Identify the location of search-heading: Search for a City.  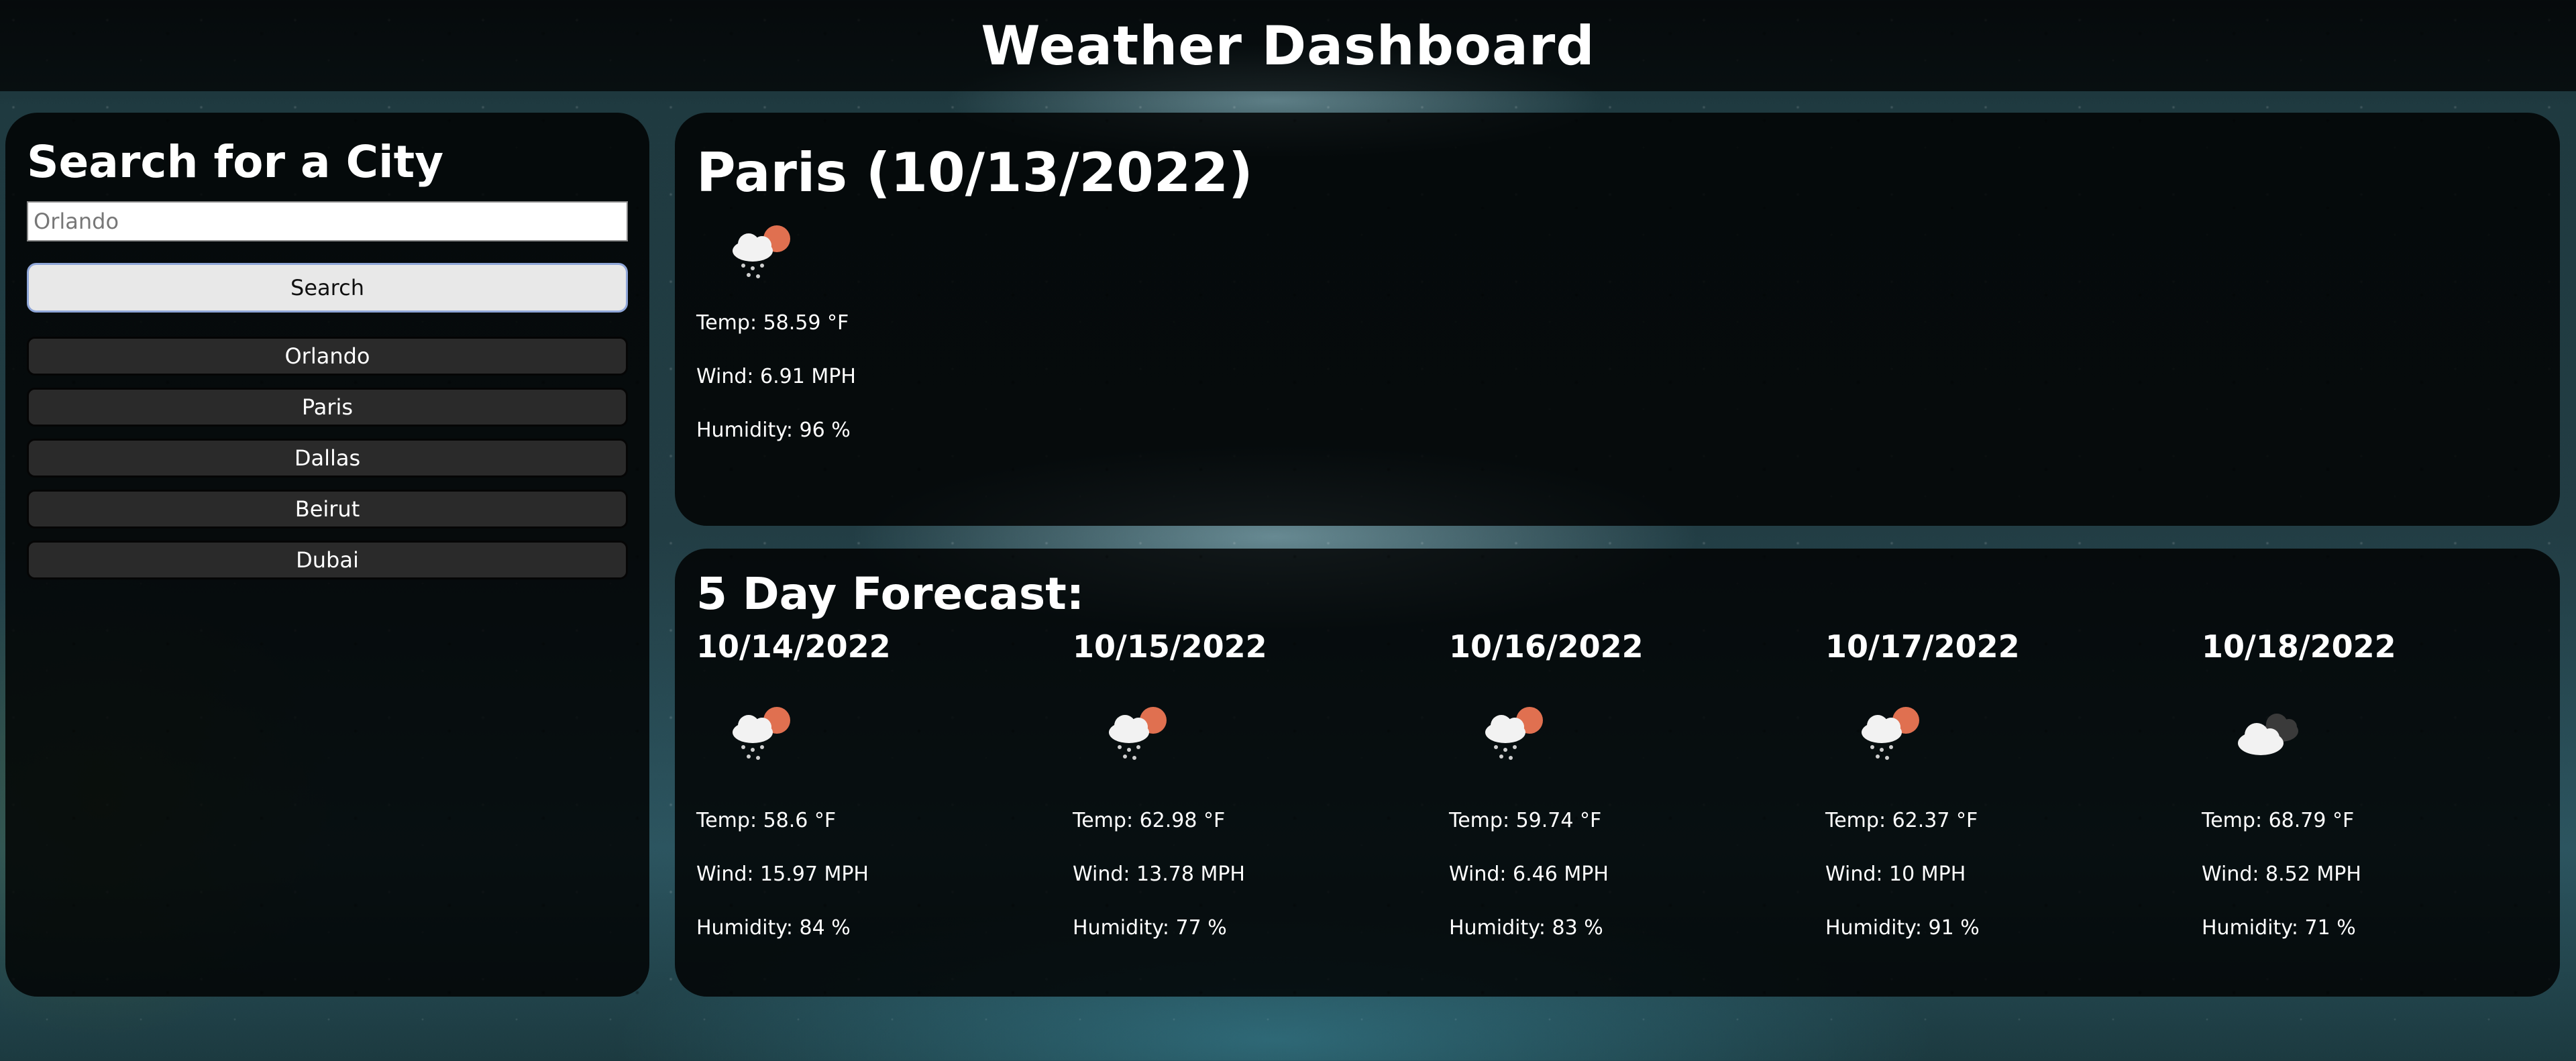
(235, 162).